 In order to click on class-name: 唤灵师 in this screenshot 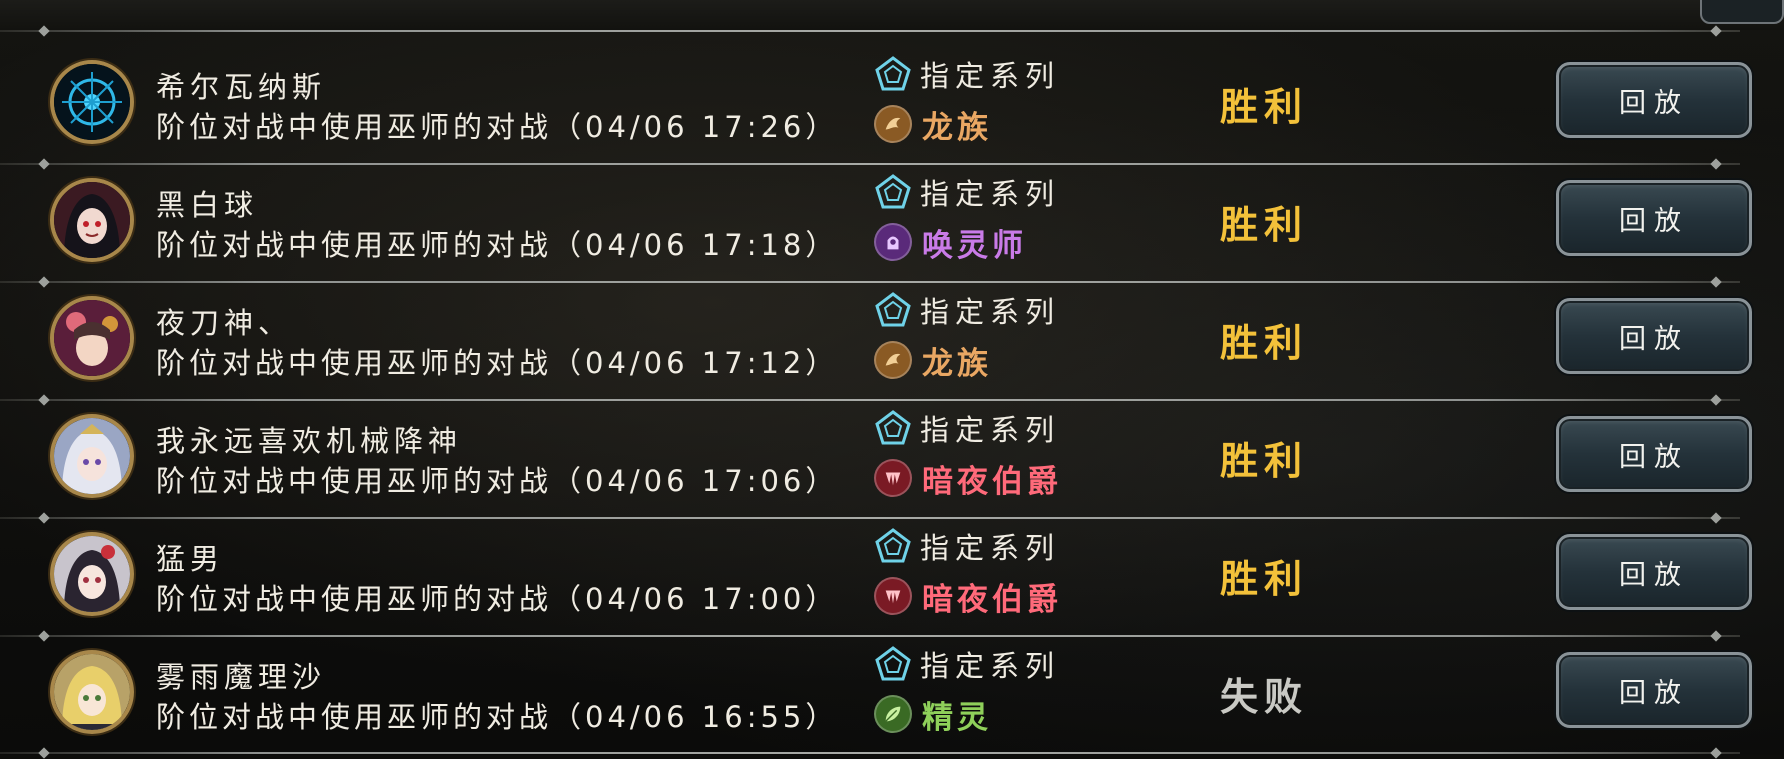, I will do `click(974, 245)`.